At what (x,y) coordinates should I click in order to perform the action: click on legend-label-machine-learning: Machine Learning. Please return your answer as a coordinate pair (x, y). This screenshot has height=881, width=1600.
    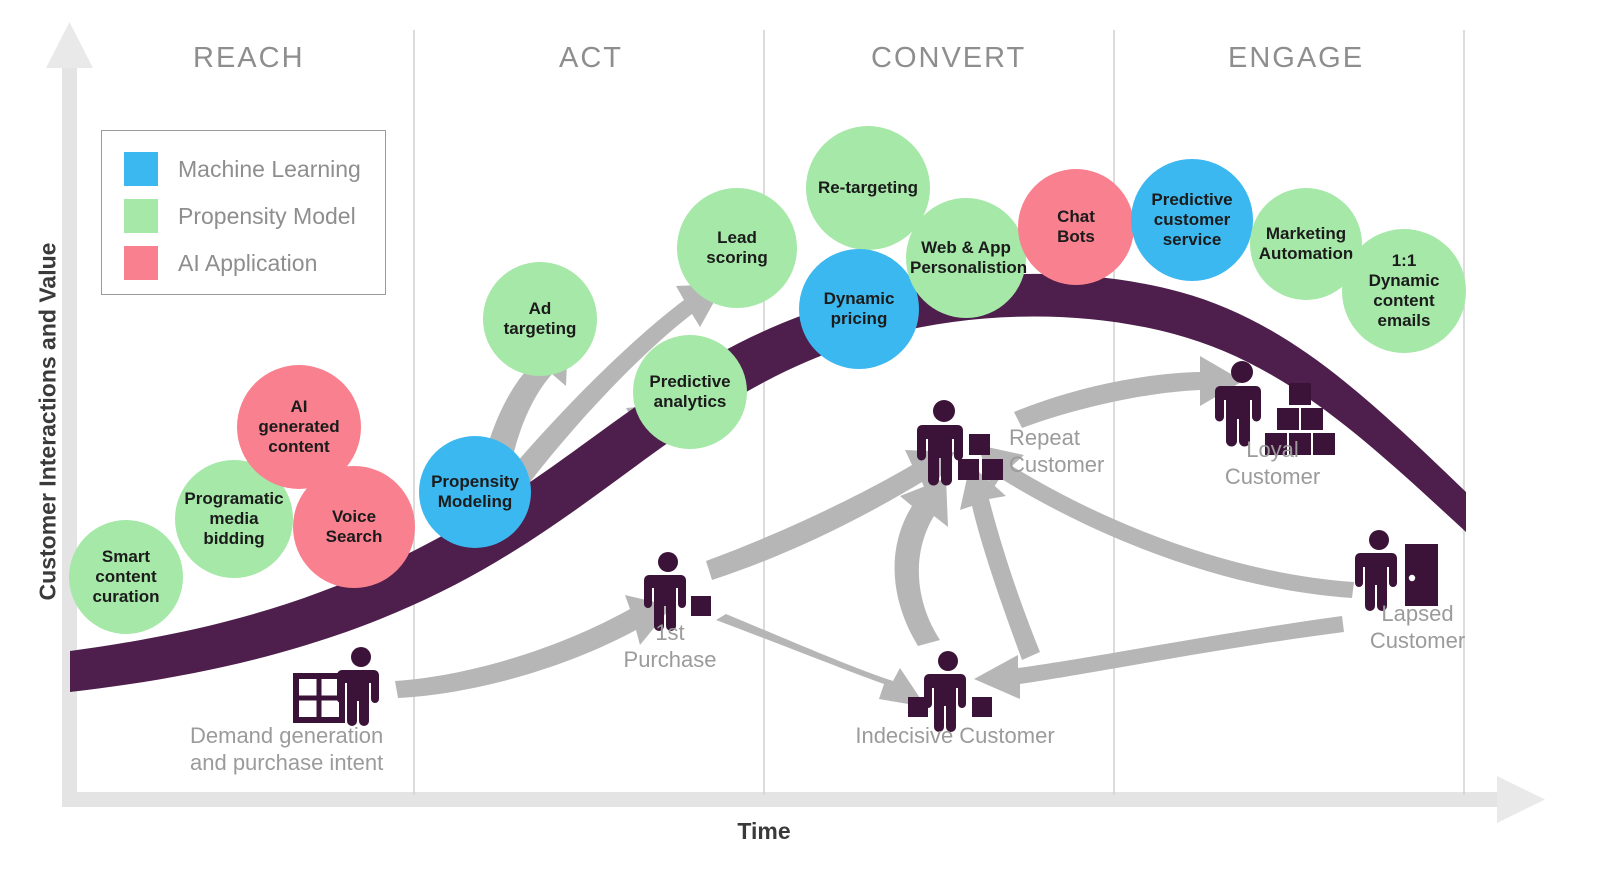
    Looking at the image, I should click on (269, 168).